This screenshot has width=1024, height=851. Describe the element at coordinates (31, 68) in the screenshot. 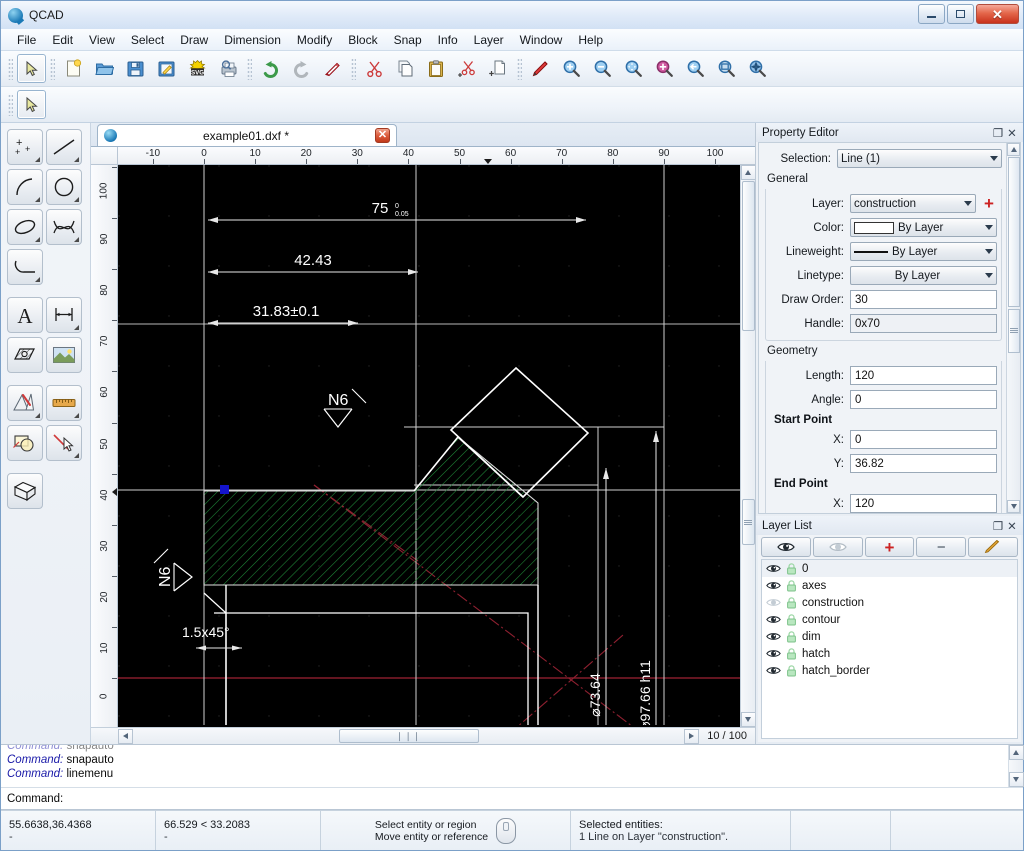

I see `select-pointer-icon` at that location.